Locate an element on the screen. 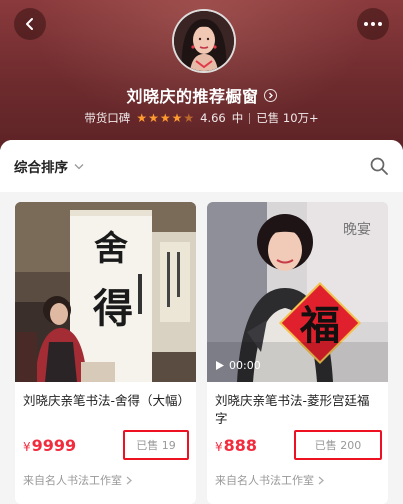 This screenshot has height=504, width=403. rating-stars: ★ ★ ★ ★ ★ is located at coordinates (165, 118).